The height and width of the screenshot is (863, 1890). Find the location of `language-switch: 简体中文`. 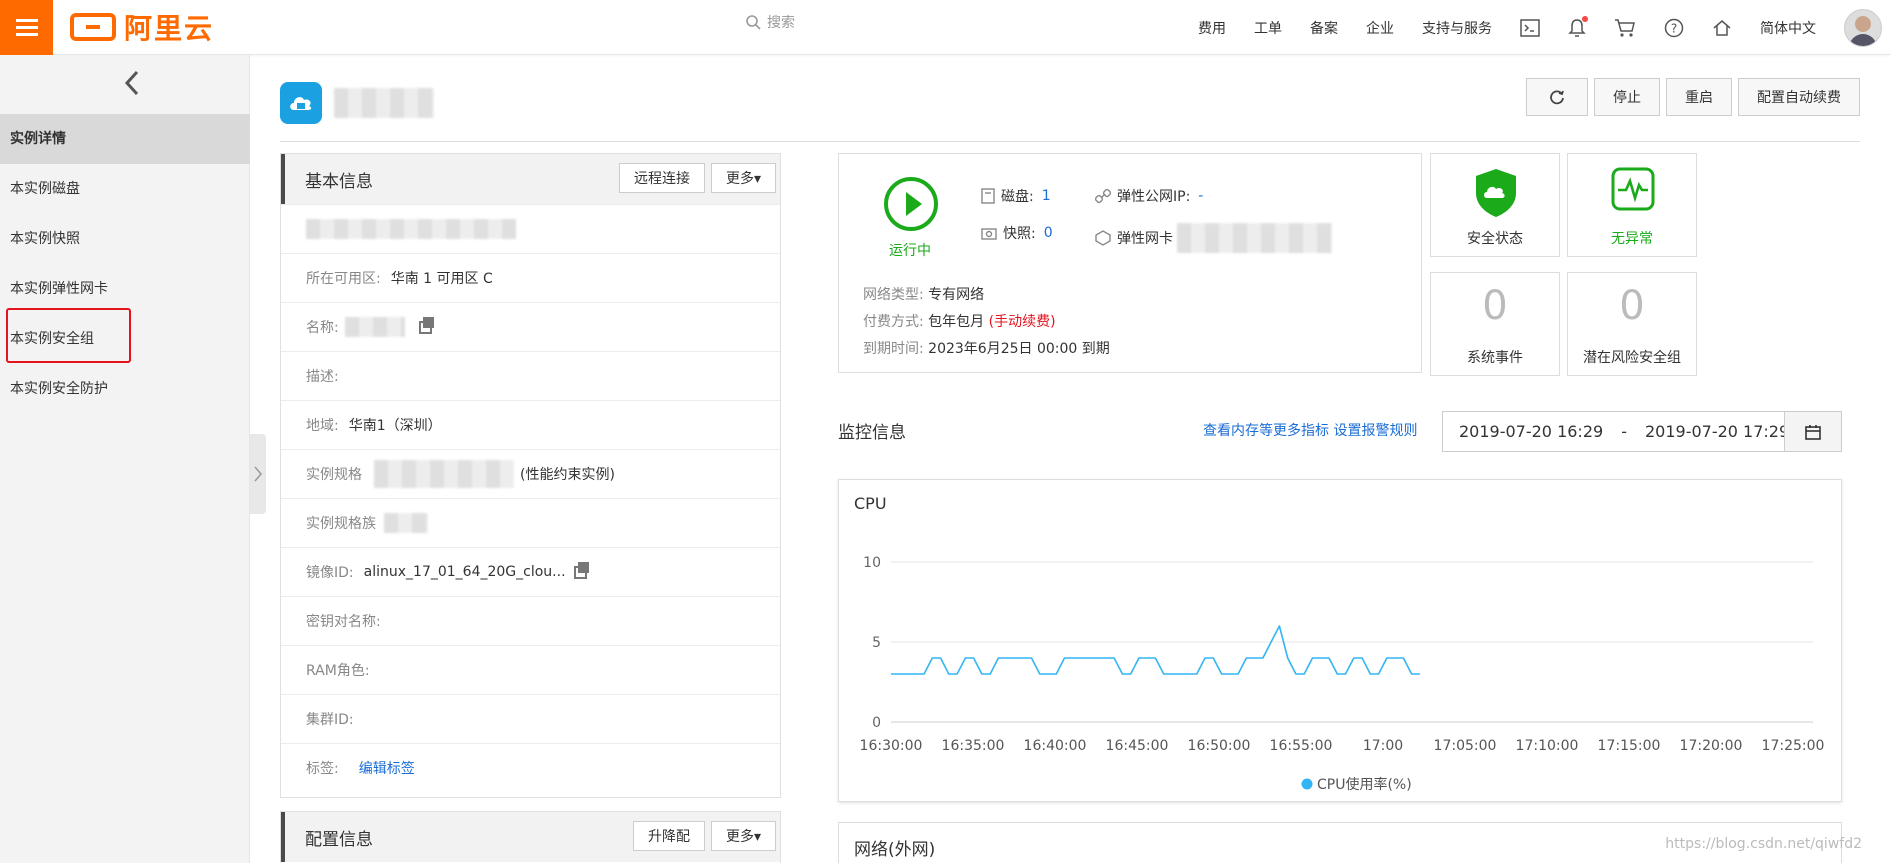

language-switch: 简体中文 is located at coordinates (1788, 28).